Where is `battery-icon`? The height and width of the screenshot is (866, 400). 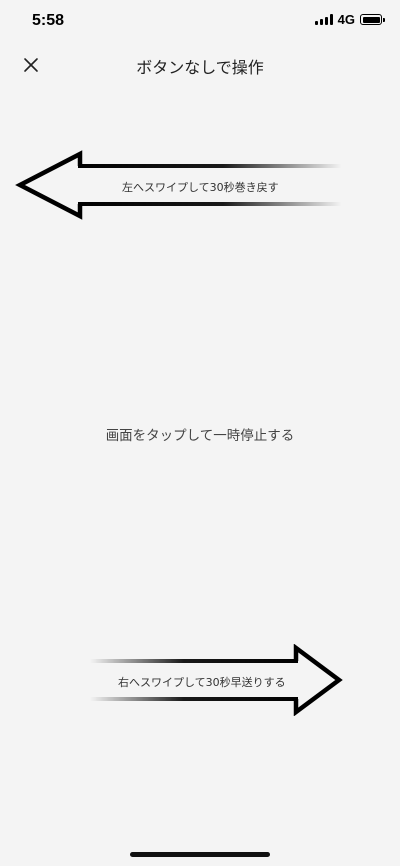 battery-icon is located at coordinates (372, 19).